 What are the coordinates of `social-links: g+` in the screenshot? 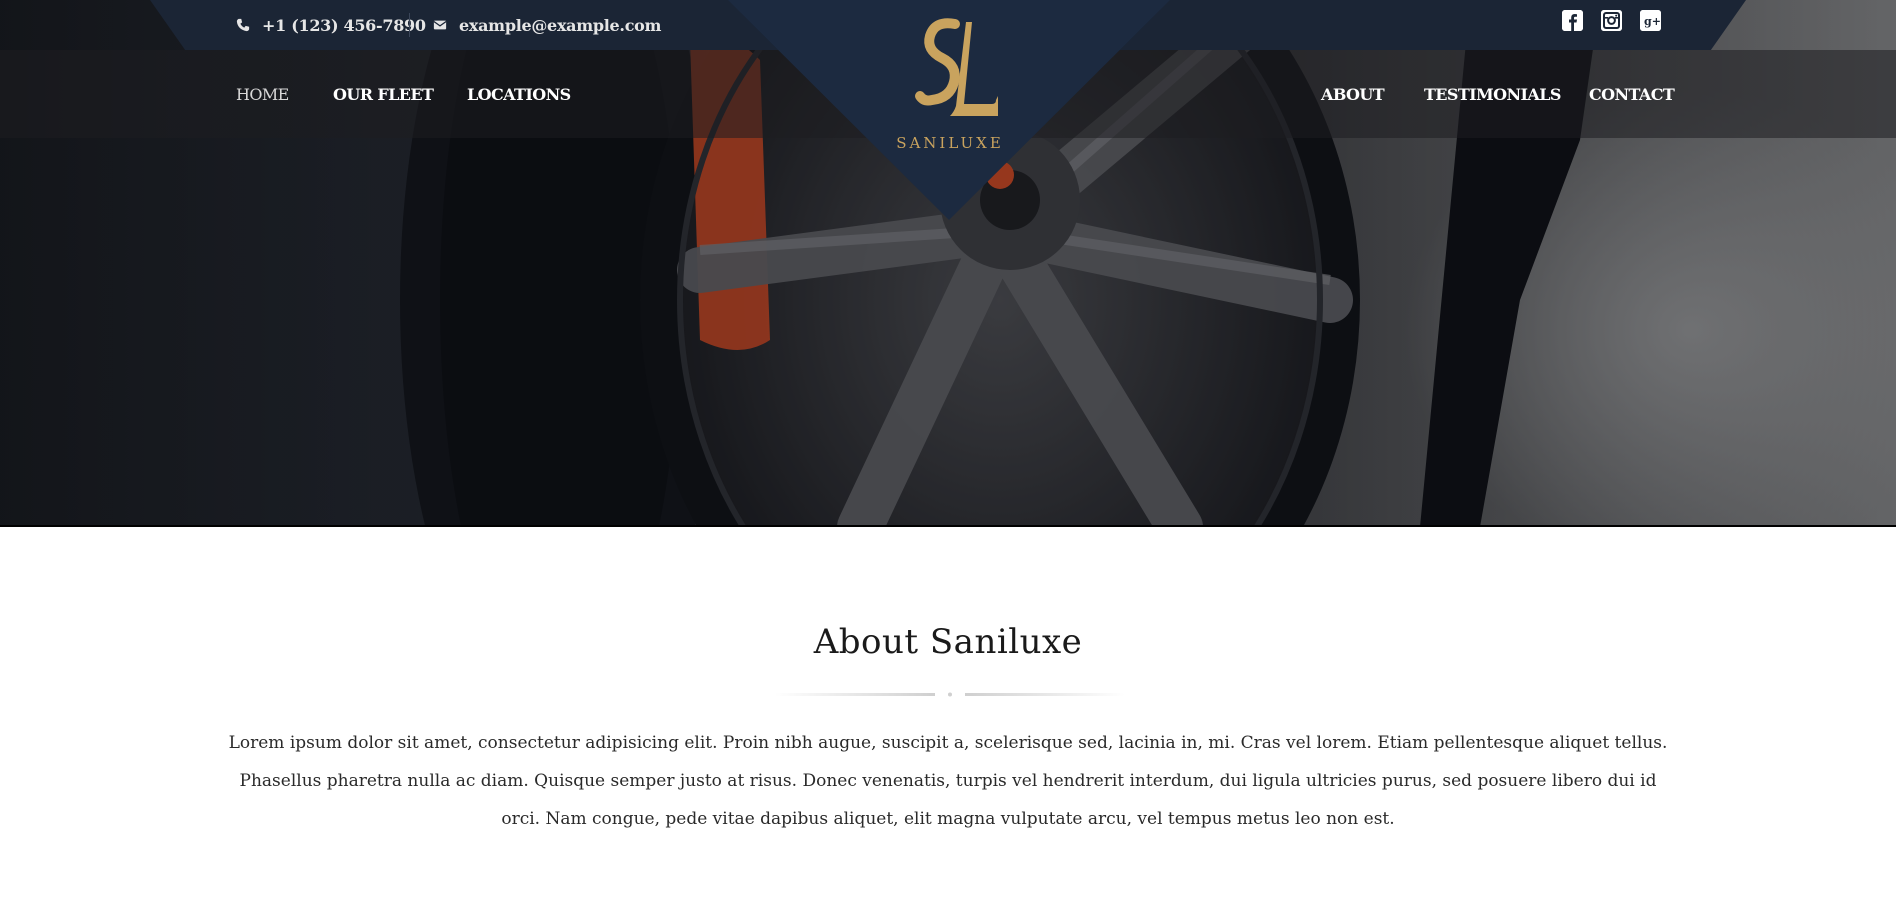 It's located at (1611, 20).